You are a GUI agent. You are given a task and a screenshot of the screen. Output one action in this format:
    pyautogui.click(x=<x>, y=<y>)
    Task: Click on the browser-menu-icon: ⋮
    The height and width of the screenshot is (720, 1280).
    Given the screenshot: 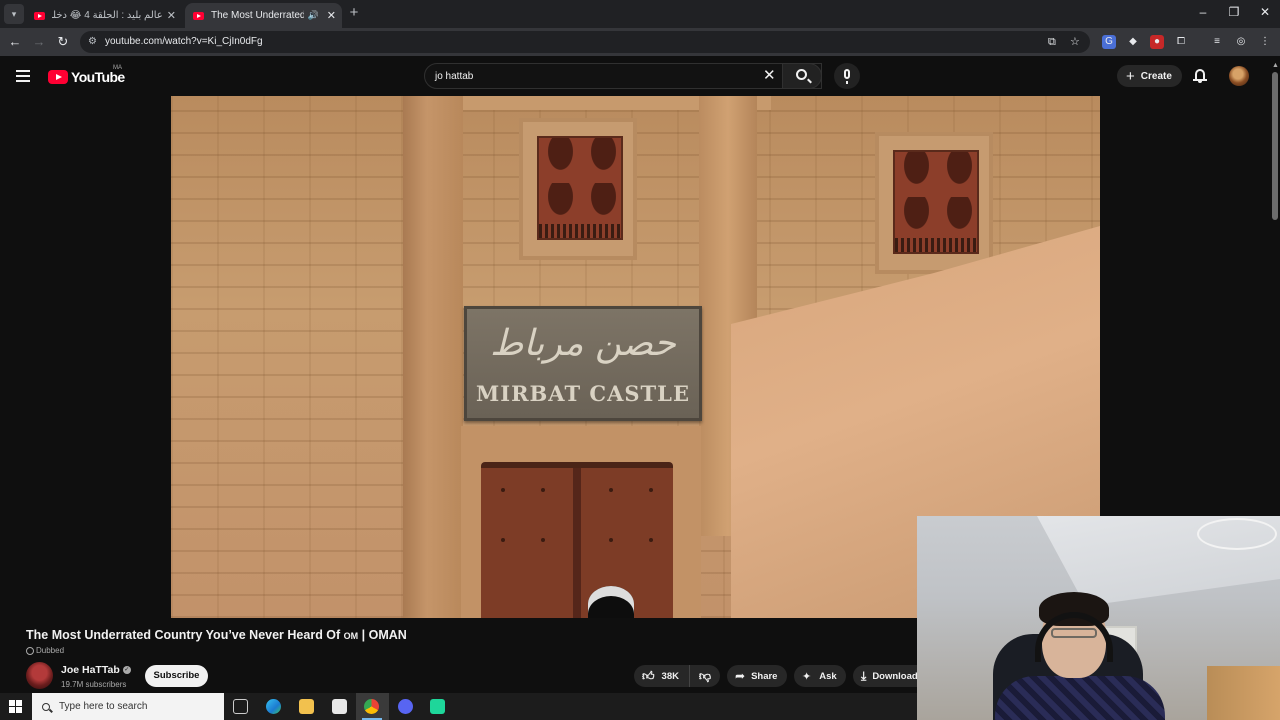 What is the action you would take?
    pyautogui.click(x=1265, y=42)
    